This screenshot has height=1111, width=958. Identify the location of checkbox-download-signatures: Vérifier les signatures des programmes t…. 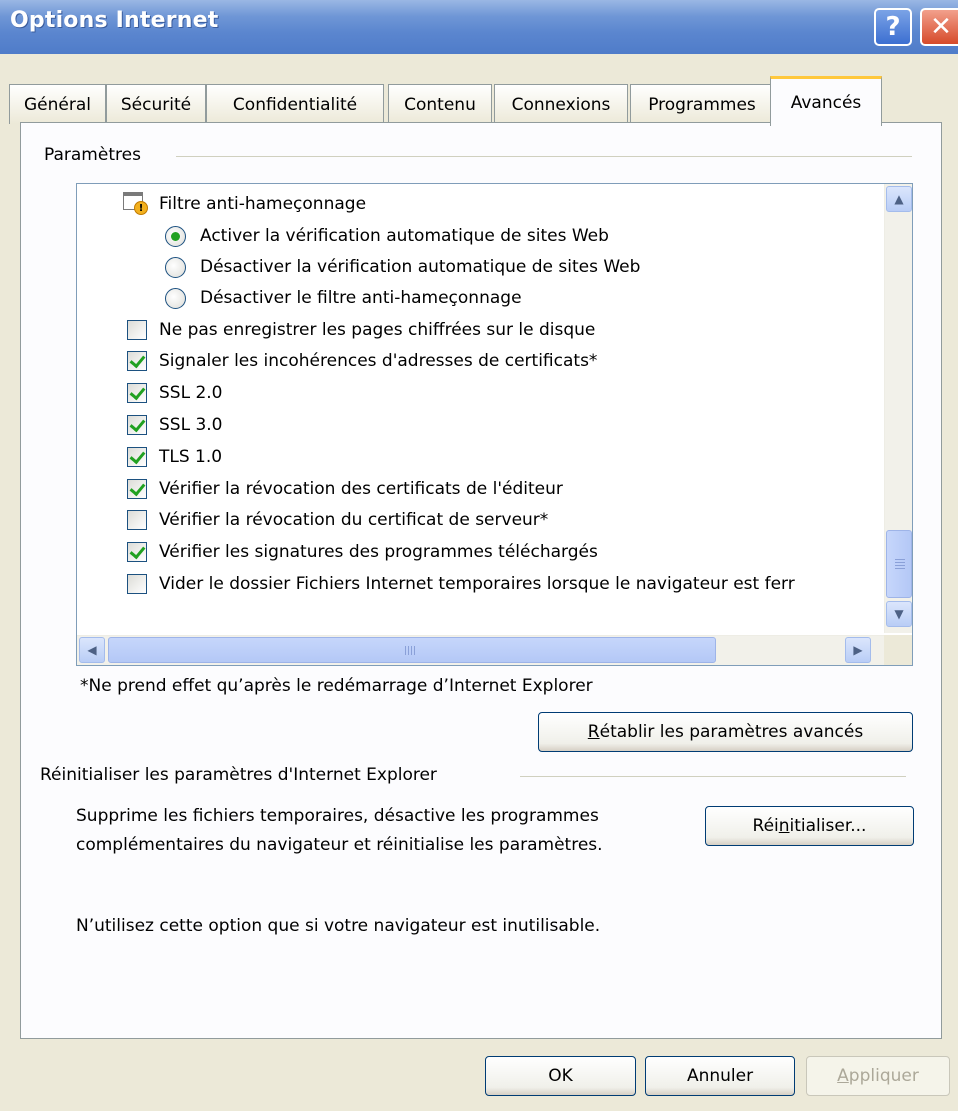
(362, 552).